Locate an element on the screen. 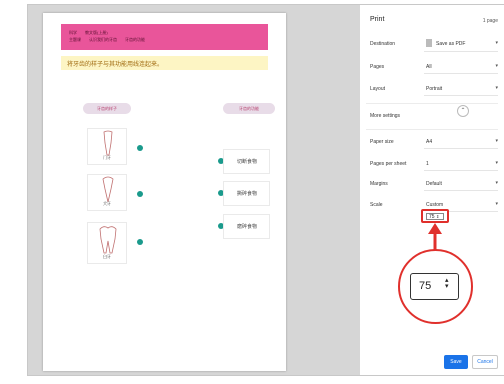  pages-label: Pages is located at coordinates (377, 67).